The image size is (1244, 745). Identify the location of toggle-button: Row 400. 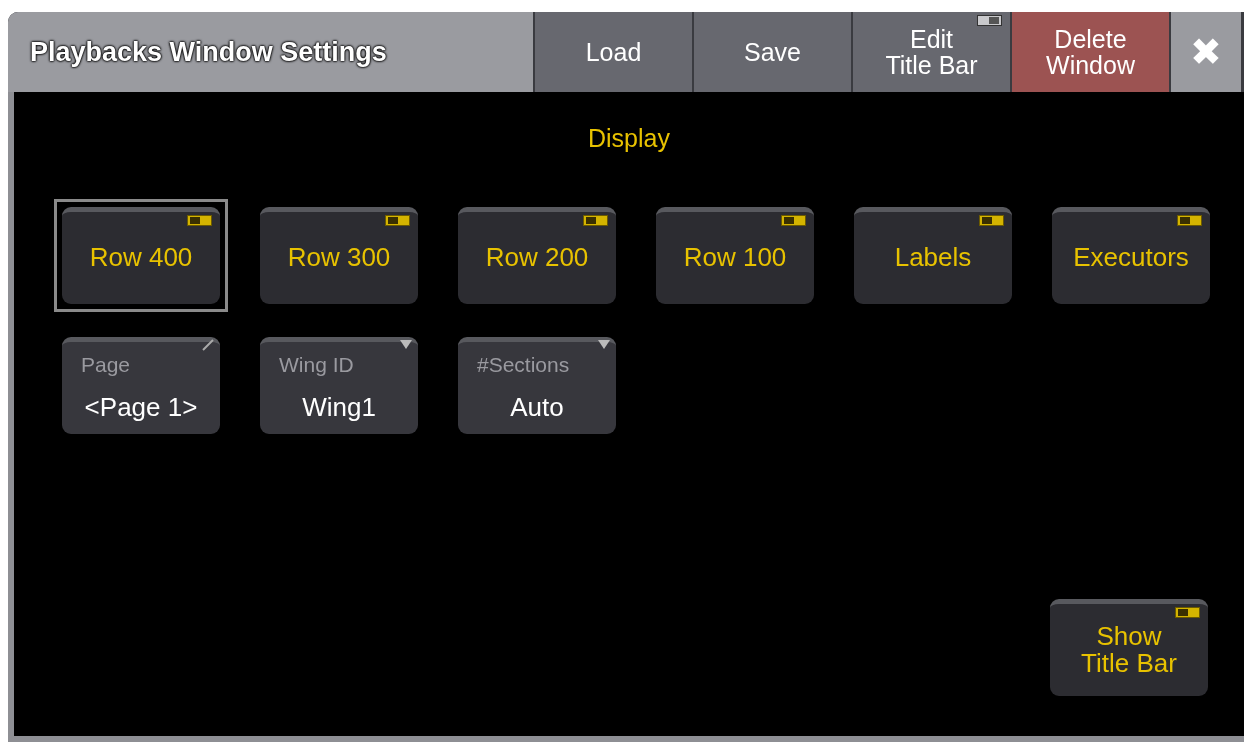
(141, 255).